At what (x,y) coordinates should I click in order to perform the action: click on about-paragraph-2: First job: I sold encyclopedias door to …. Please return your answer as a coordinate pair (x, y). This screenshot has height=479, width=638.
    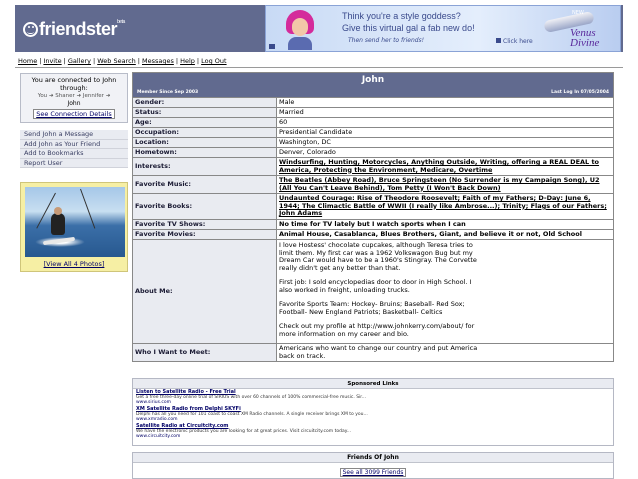
    Looking at the image, I should click on (375, 286).